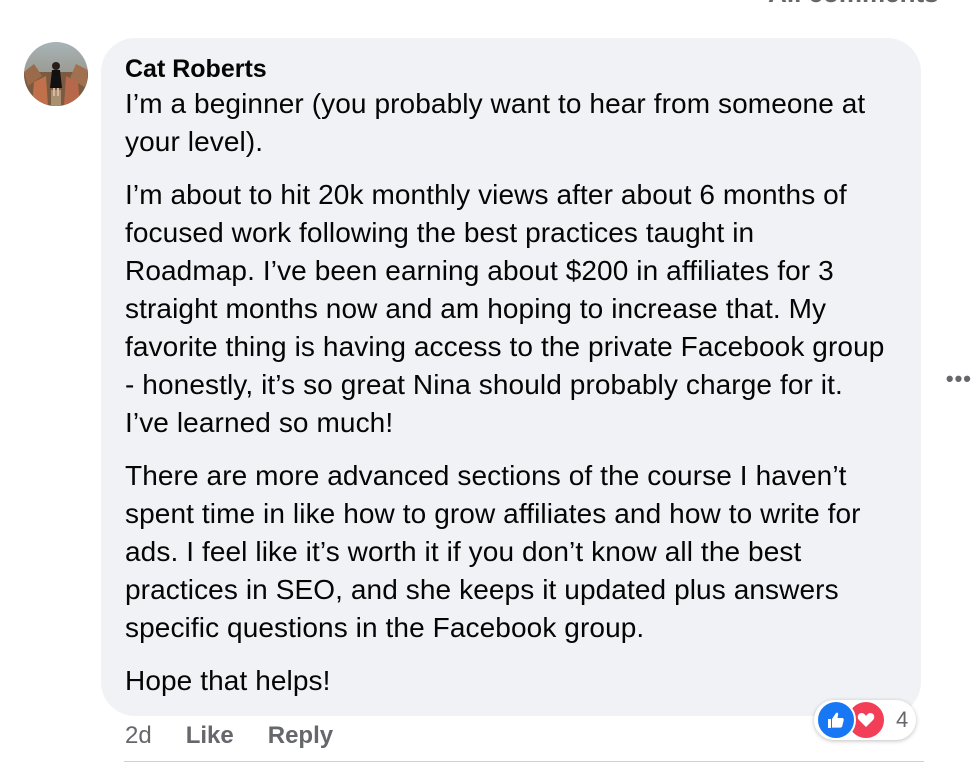 This screenshot has height=764, width=974. Describe the element at coordinates (300, 736) in the screenshot. I see `reply-button: Reply` at that location.